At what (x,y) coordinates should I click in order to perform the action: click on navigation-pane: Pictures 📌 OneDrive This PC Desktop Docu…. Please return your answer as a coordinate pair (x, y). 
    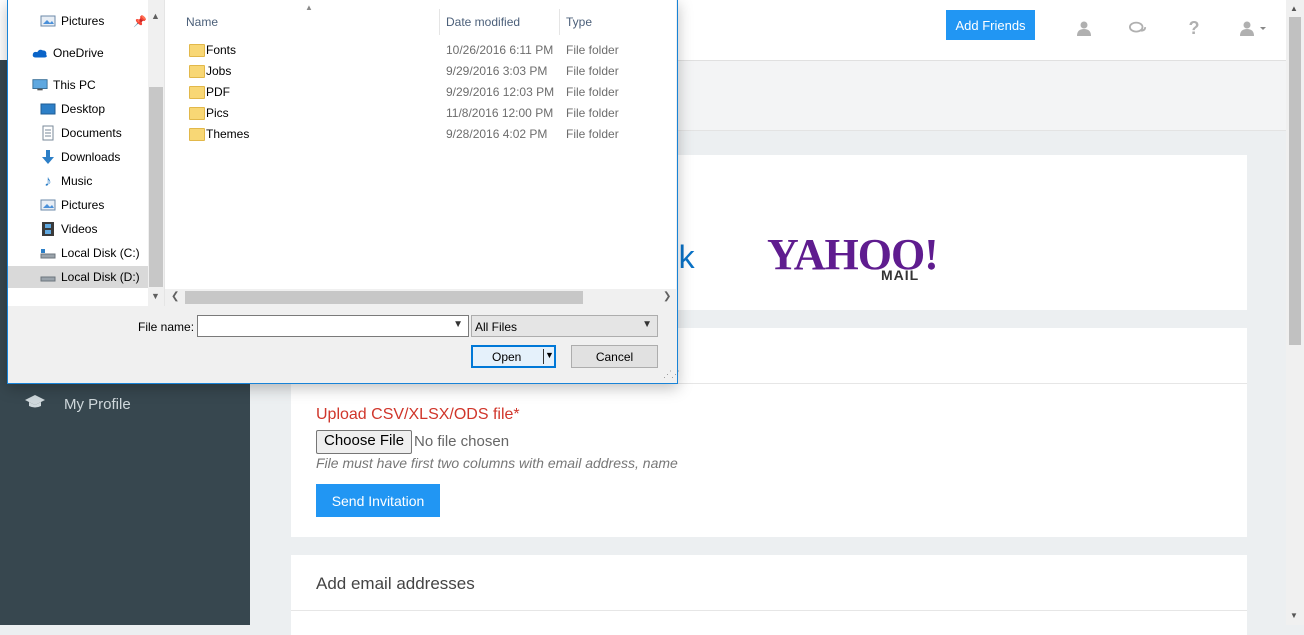
    Looking at the image, I should click on (86, 153).